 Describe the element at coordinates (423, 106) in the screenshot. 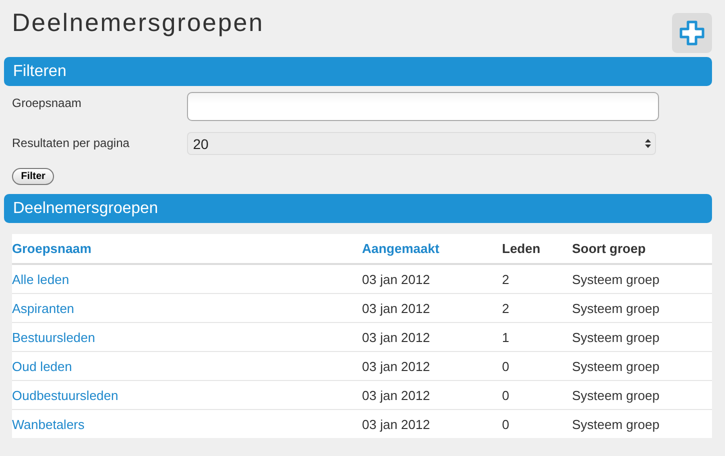

I see `input-field` at that location.